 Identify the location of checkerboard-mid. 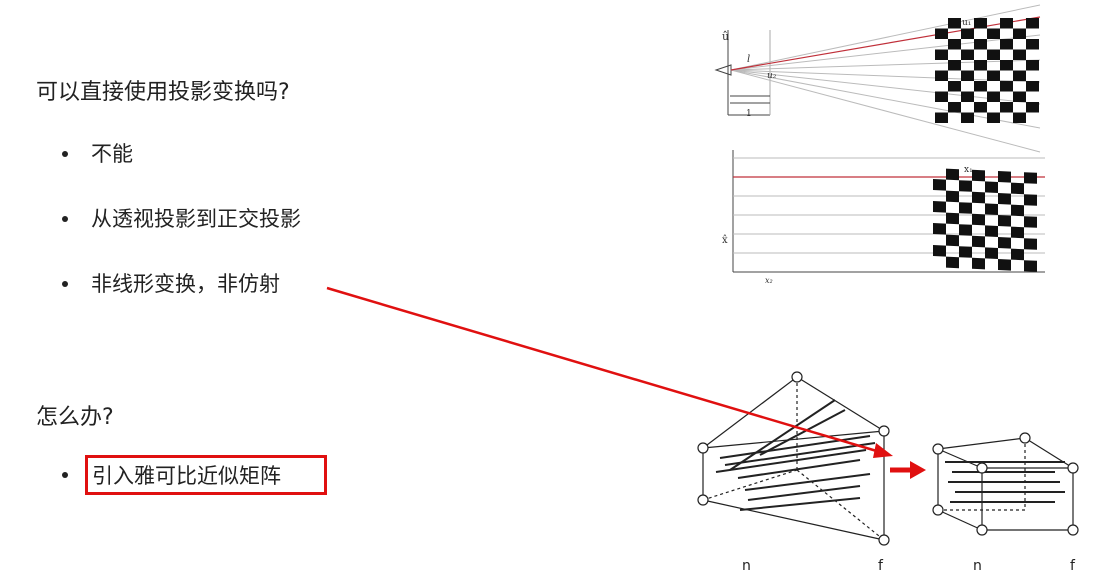
(985, 220).